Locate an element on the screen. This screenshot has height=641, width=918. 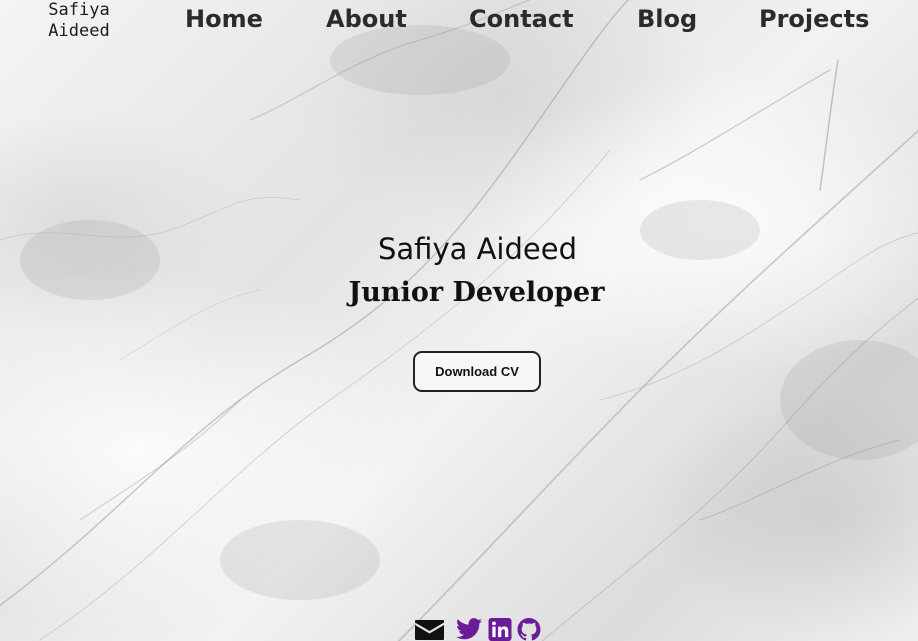
envelope-icon is located at coordinates (429, 629).